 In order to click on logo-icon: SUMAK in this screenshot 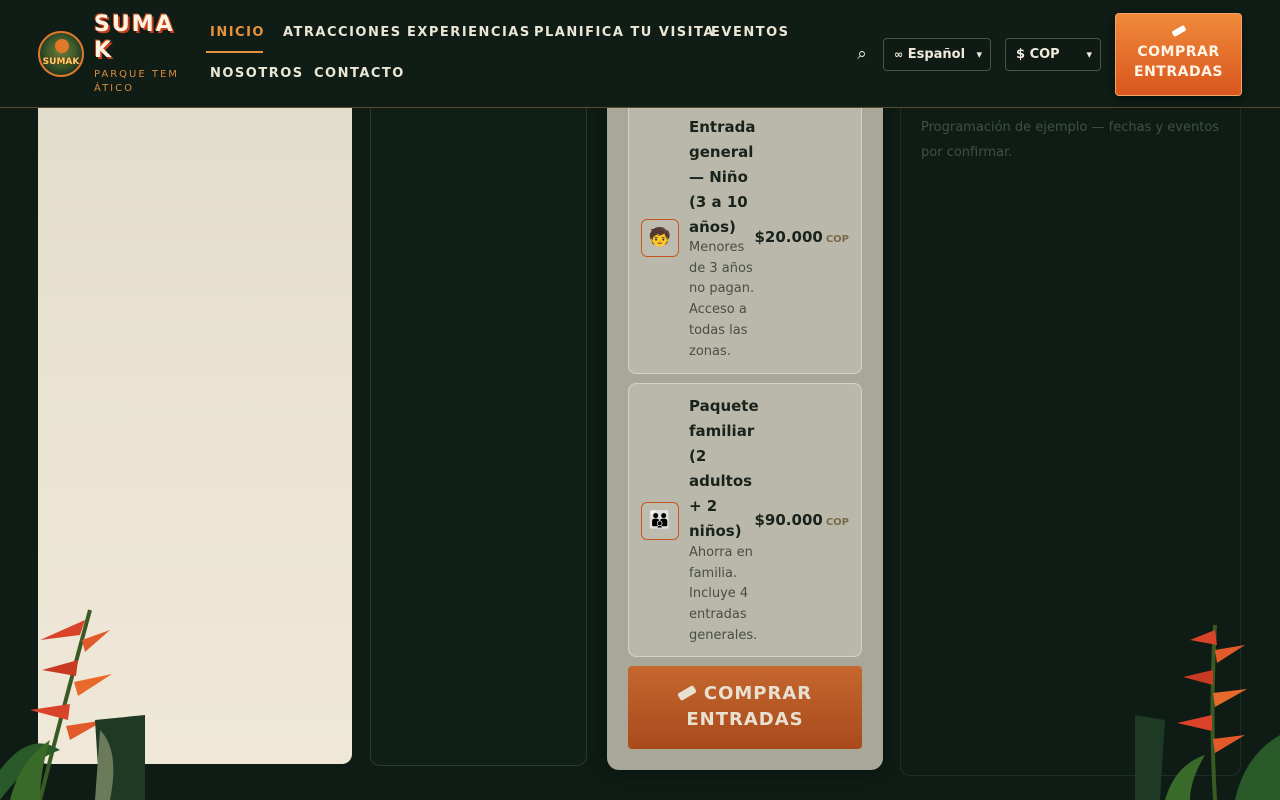, I will do `click(61, 54)`.